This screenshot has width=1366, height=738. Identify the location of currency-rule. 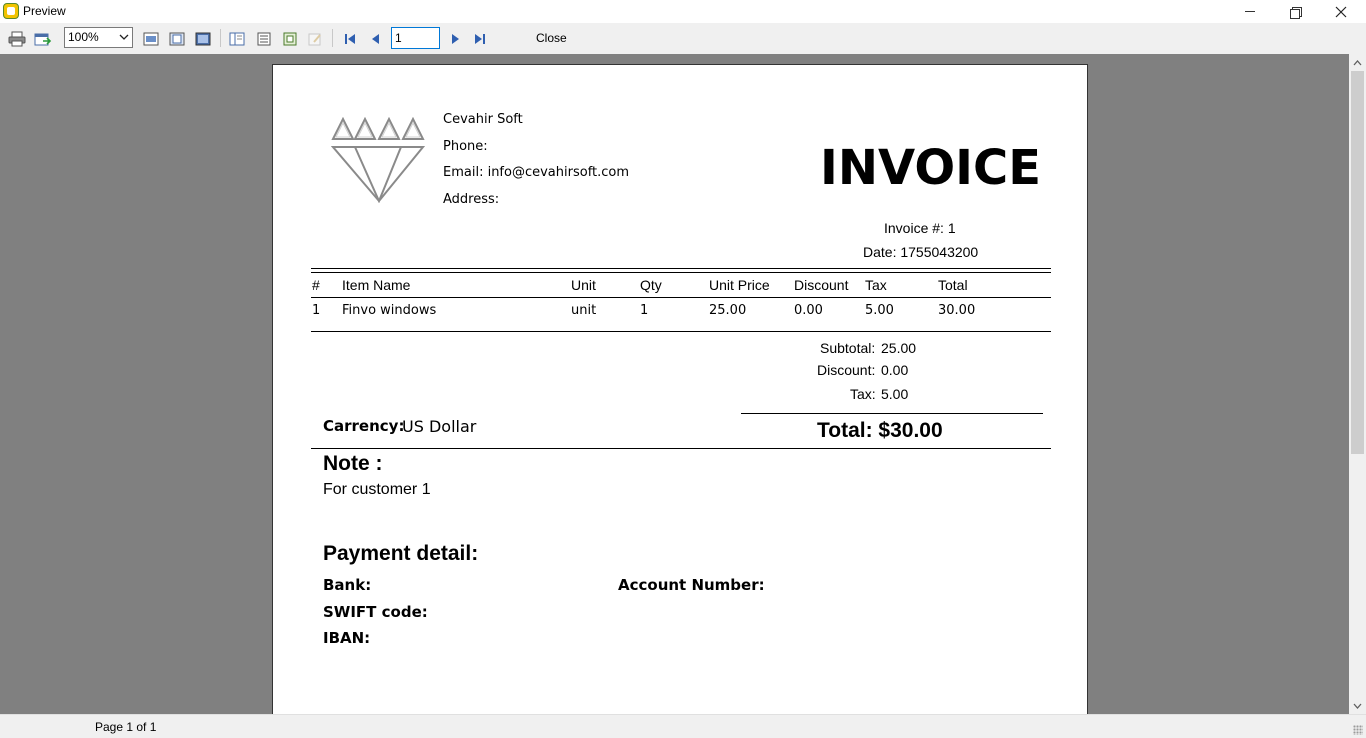
(681, 448).